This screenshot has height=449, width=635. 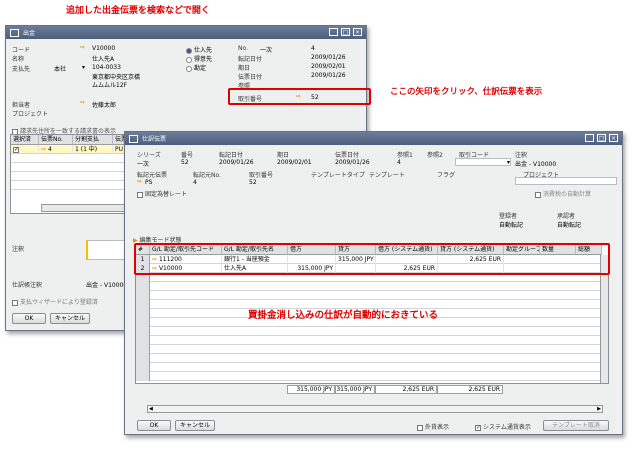 I want to click on annotation-middle: 買掛金消し込みの仕訳が自動的におきている, so click(x=343, y=315).